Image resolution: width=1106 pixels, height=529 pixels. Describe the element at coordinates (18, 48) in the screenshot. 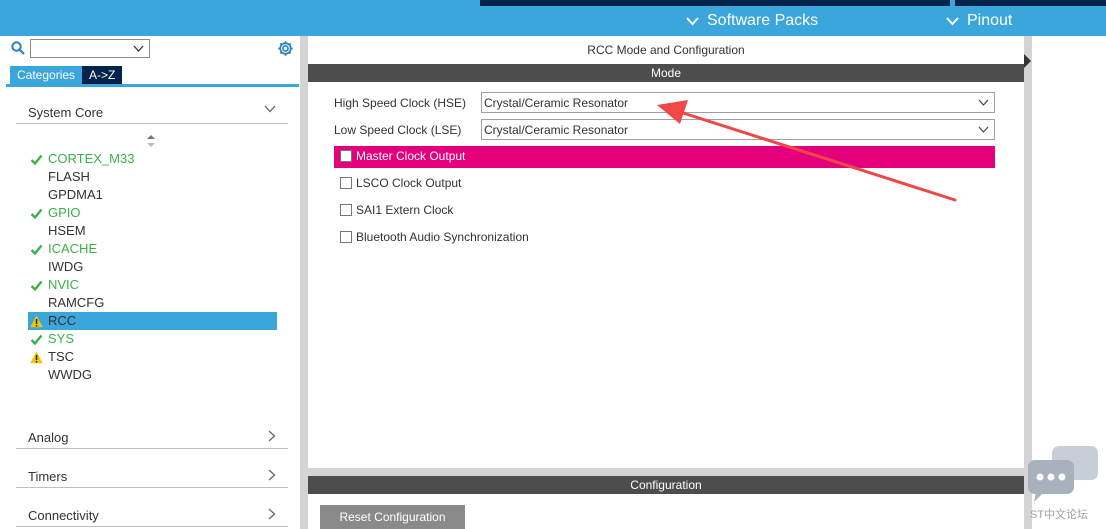

I see `search-icon` at that location.